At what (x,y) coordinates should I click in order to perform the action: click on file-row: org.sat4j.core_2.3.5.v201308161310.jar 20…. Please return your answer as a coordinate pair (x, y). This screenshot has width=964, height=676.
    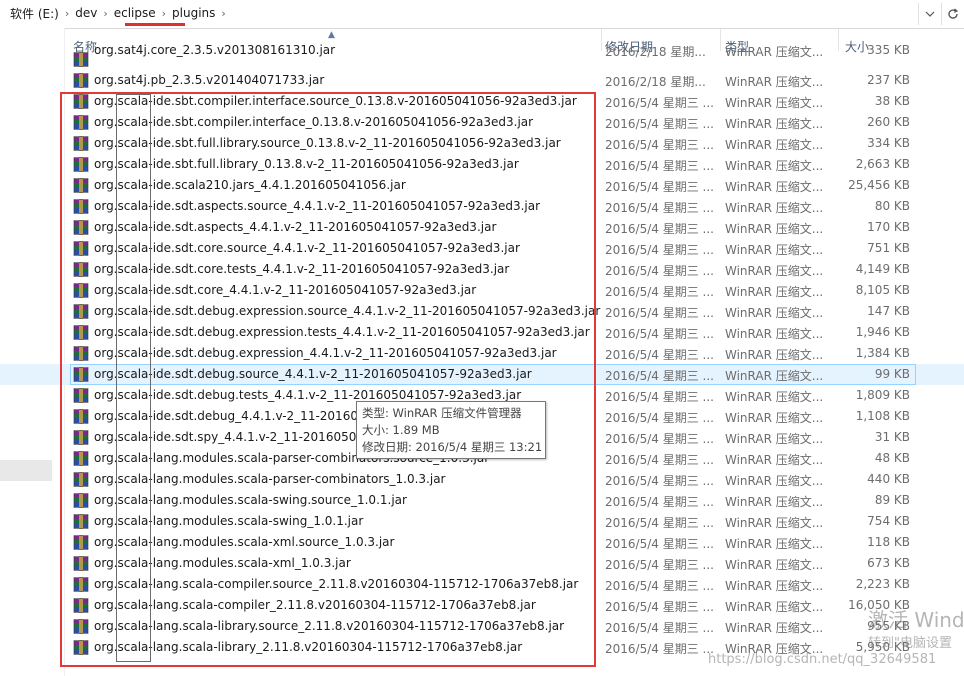
    Looking at the image, I should click on (482, 56).